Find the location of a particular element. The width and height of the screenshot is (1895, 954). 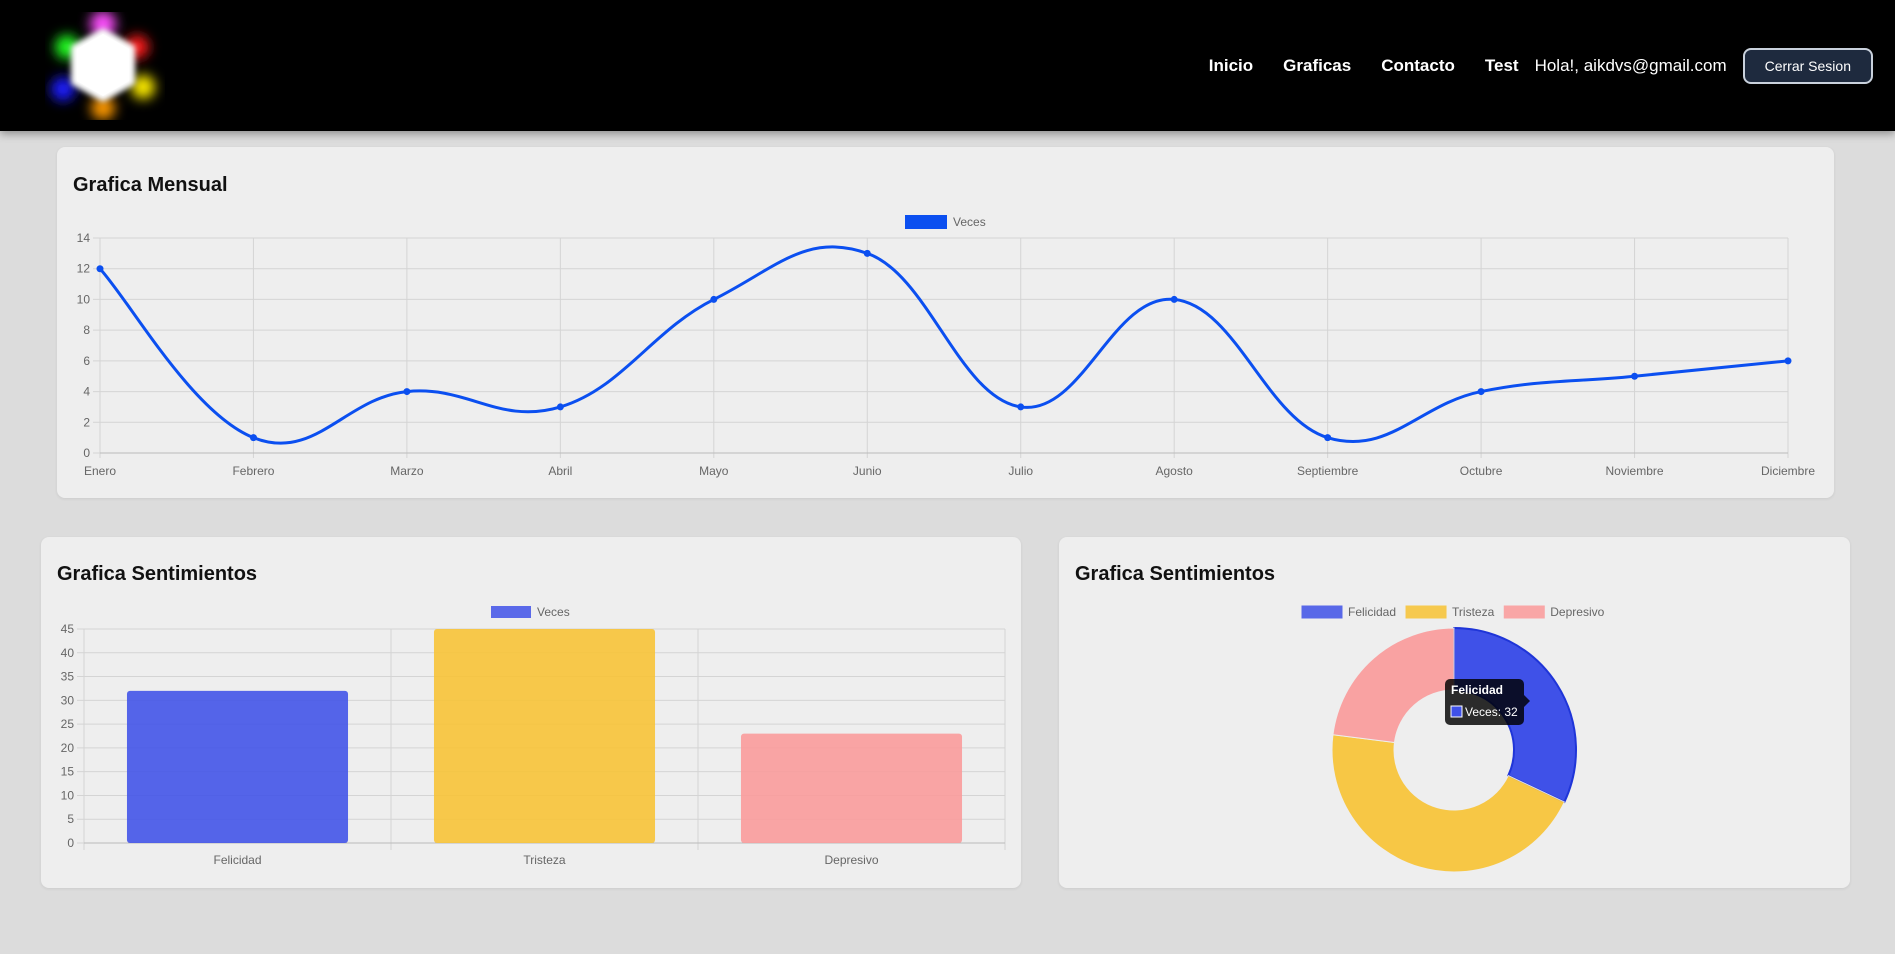

x-tick-label-3: Abril is located at coordinates (560, 471).